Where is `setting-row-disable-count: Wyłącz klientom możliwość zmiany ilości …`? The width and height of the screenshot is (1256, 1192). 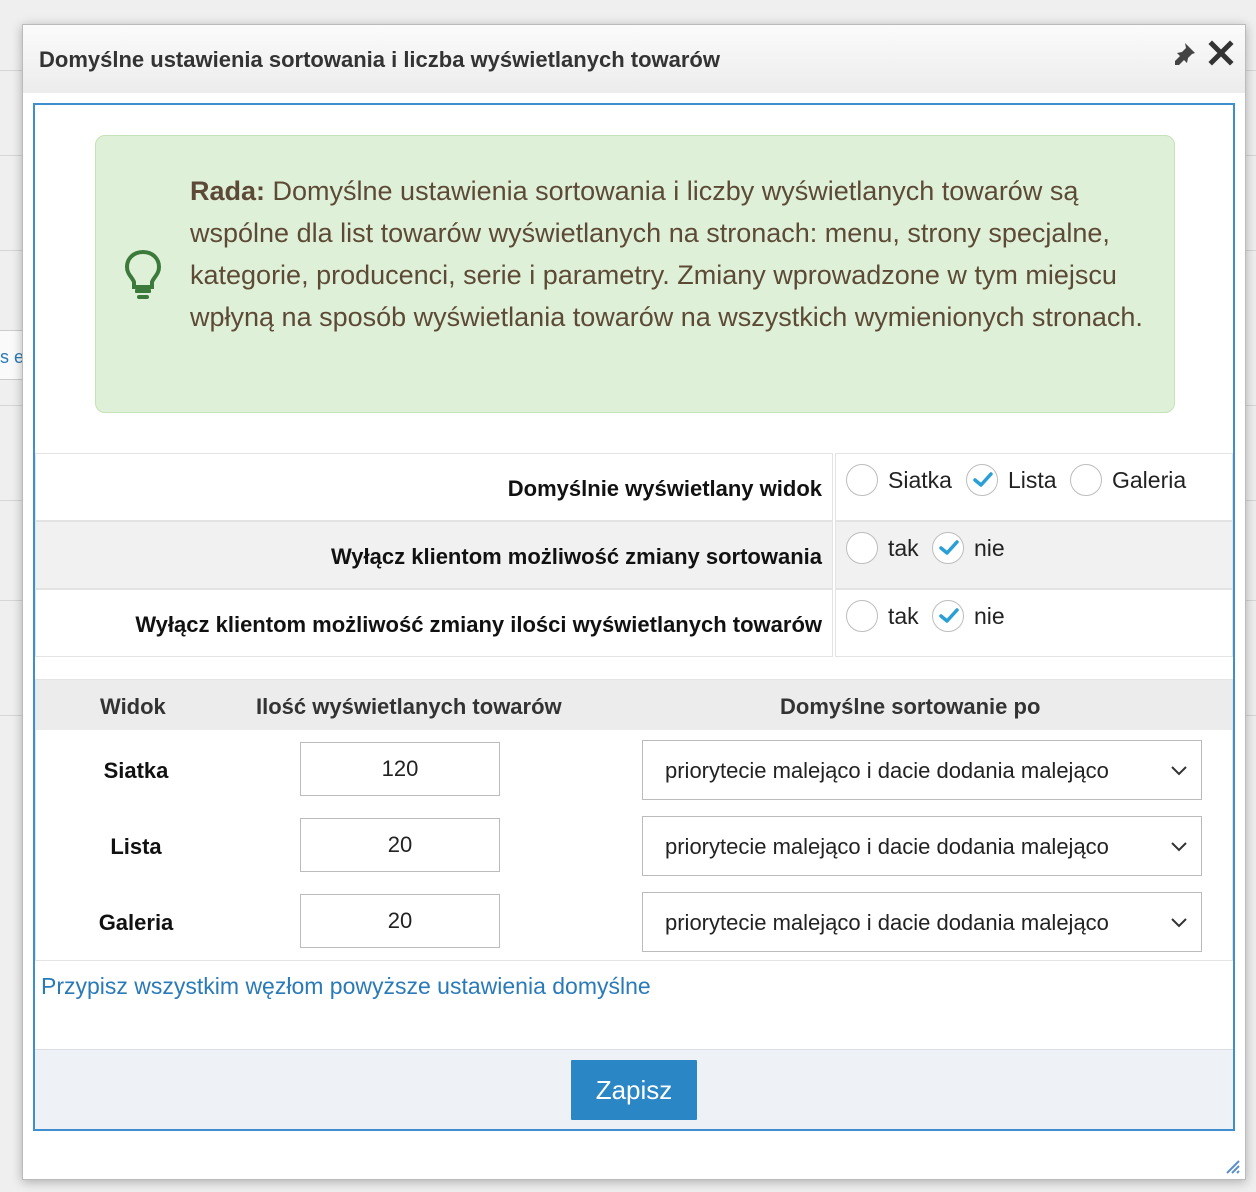
setting-row-disable-count: Wyłącz klientom możliwość zmiany ilości … is located at coordinates (634, 623).